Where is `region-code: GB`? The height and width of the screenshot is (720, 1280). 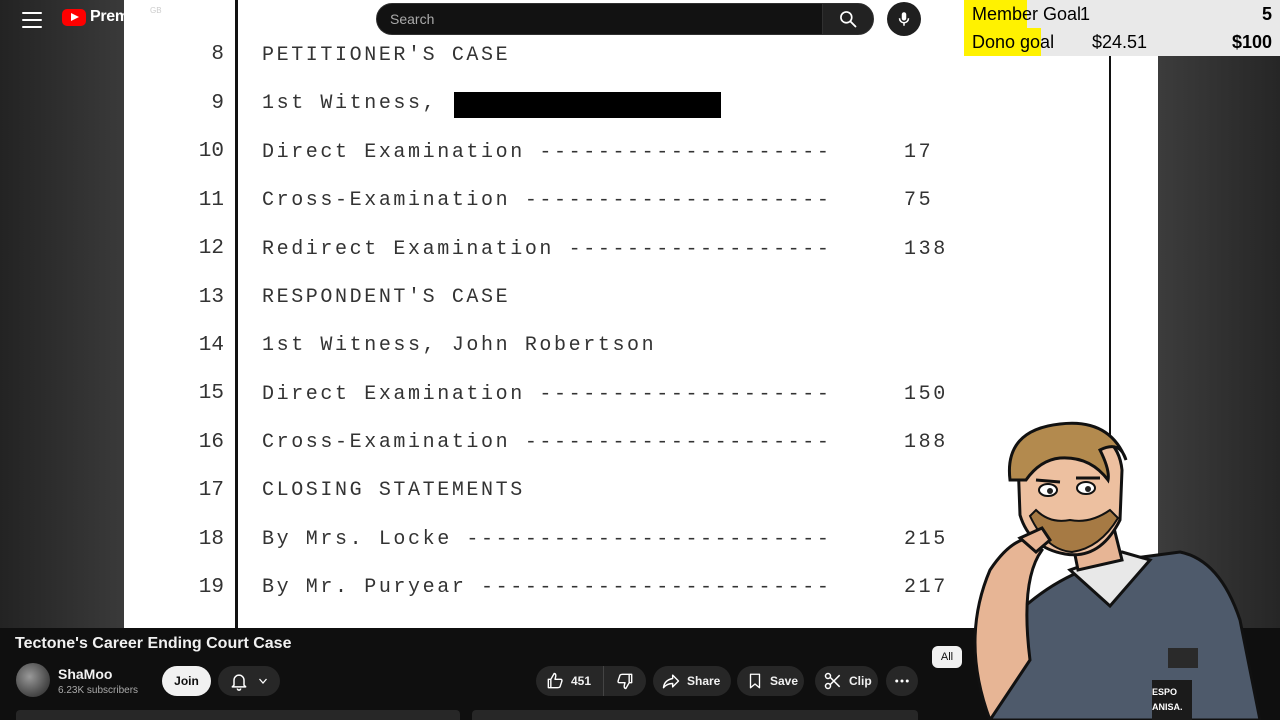 region-code: GB is located at coordinates (156, 10).